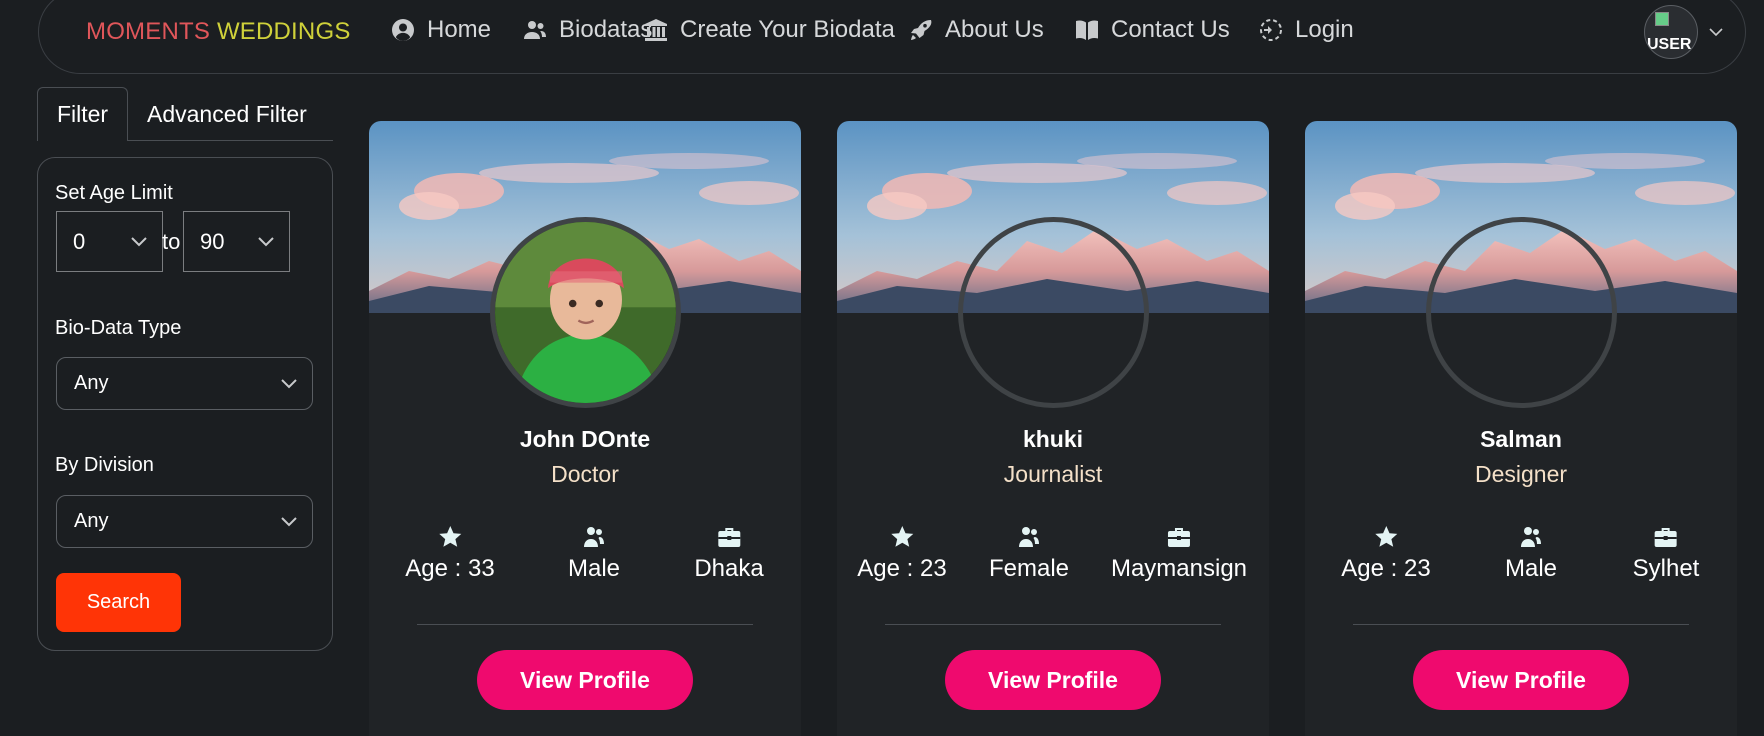  What do you see at coordinates (1179, 568) in the screenshot?
I see `profile-location-value: Maymansign` at bounding box center [1179, 568].